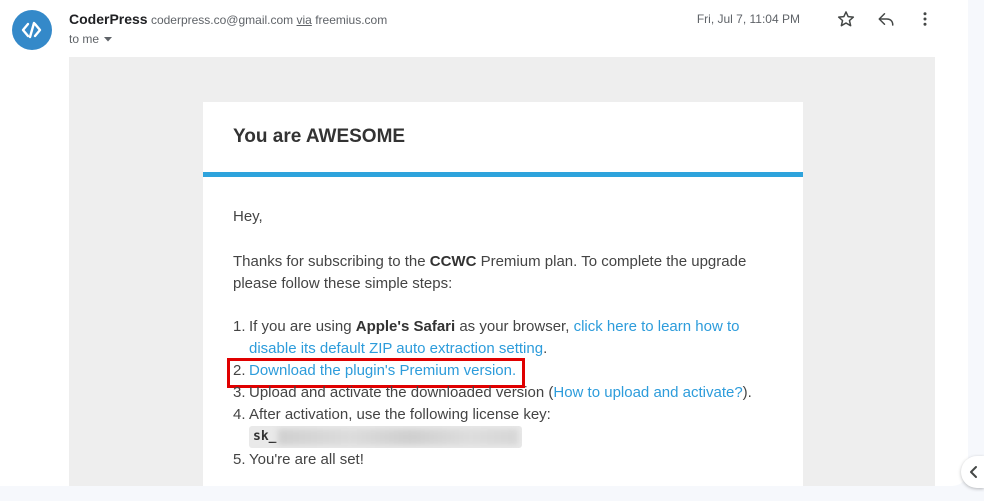  I want to click on more-options-button, so click(925, 19).